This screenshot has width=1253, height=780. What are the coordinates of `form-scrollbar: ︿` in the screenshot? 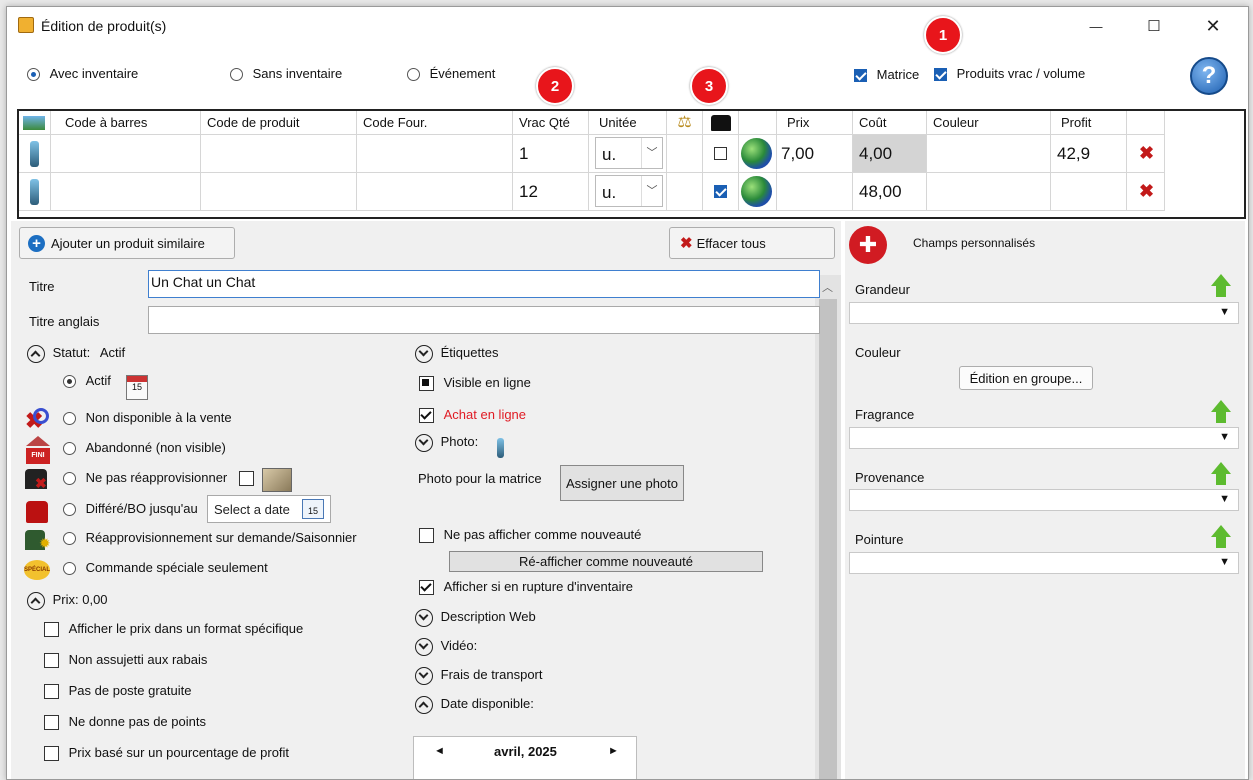 It's located at (828, 527).